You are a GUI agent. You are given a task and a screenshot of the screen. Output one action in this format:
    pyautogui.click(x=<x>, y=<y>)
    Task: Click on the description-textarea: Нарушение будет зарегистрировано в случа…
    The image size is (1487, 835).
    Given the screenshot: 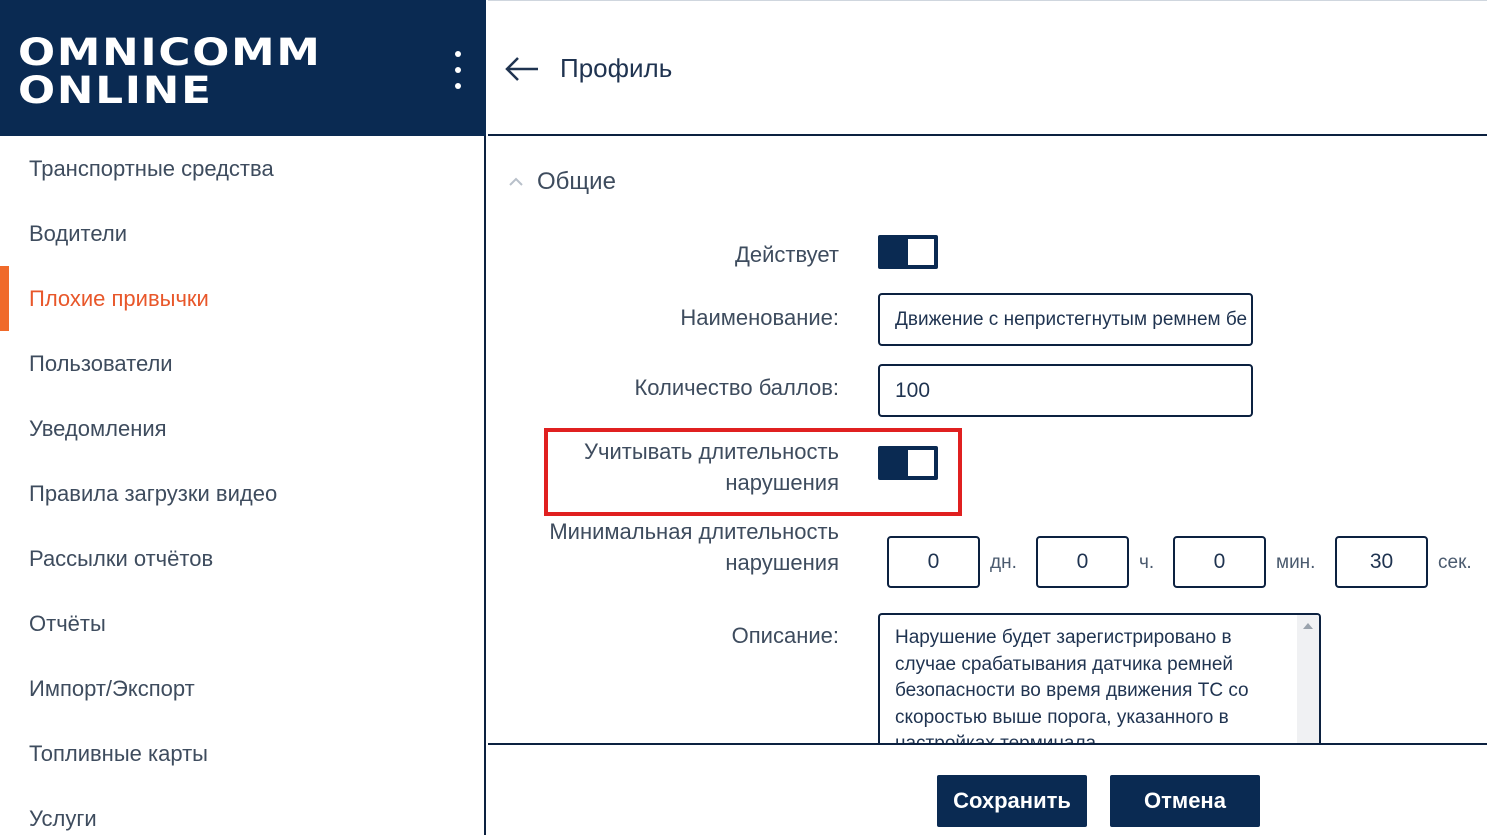 What is the action you would take?
    pyautogui.click(x=1099, y=679)
    